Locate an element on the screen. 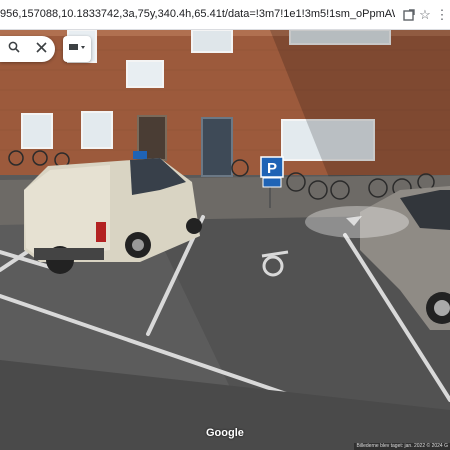 This screenshot has width=450, height=450. image-date-text: Billederne blev taget: jan. 2022 is located at coordinates (390, 446).